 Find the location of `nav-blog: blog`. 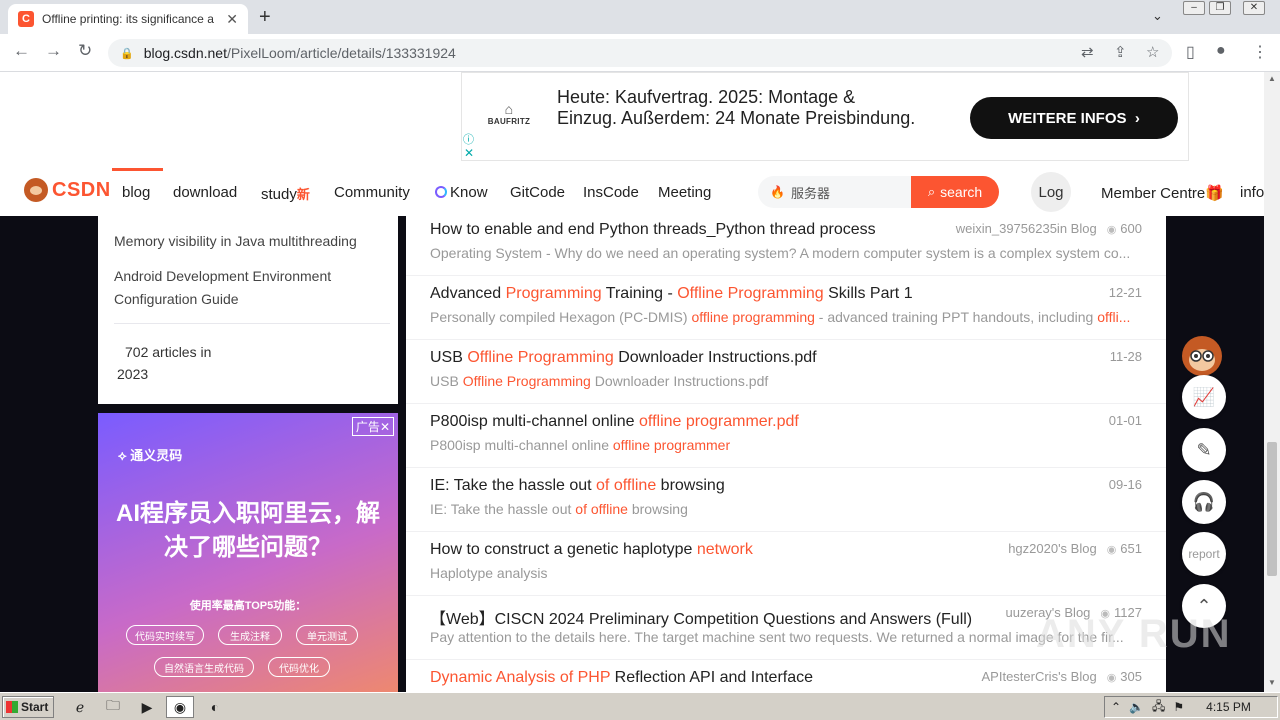

nav-blog: blog is located at coordinates (136, 192).